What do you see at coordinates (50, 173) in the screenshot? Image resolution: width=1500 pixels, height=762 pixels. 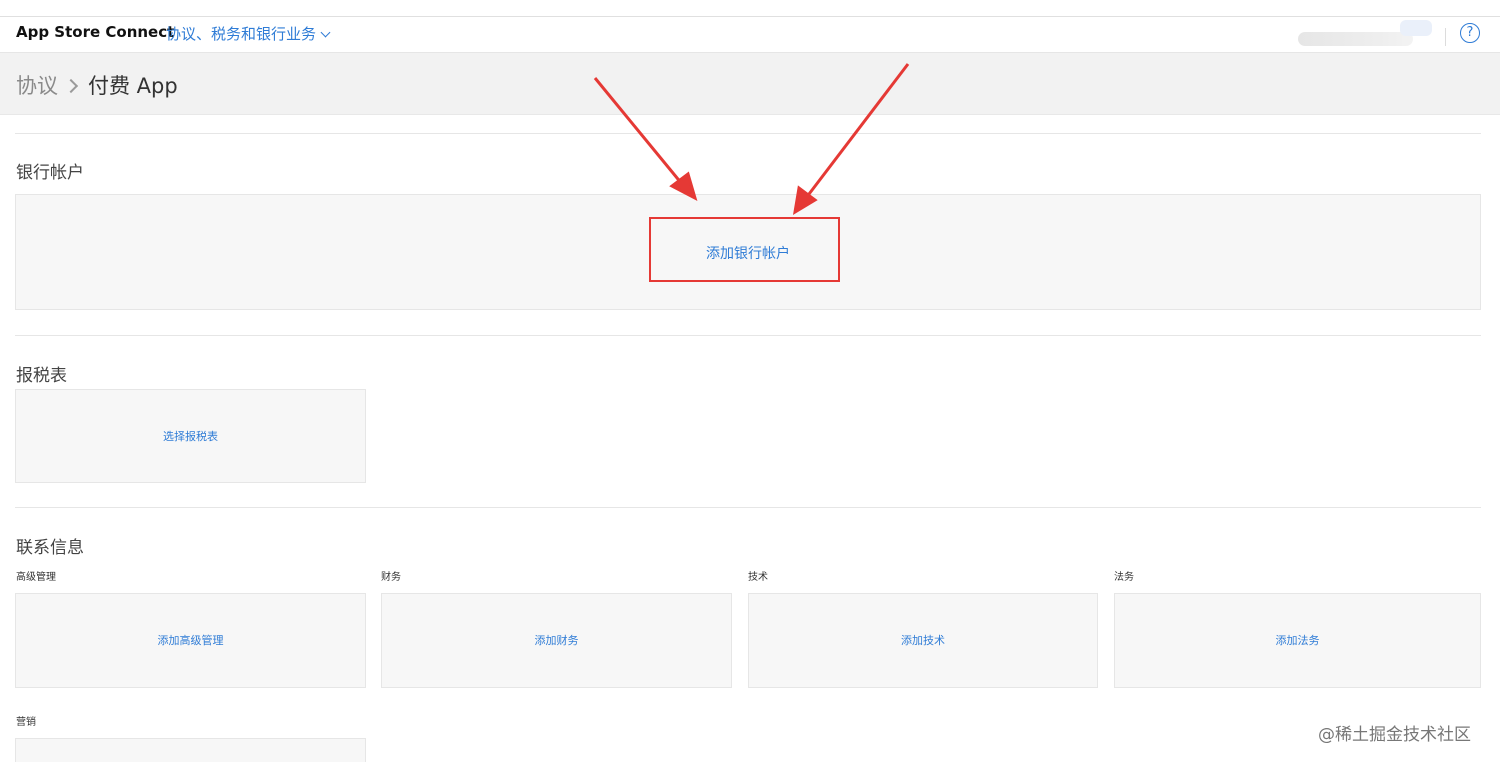 I see `bank-section-title: 银行帐户` at bounding box center [50, 173].